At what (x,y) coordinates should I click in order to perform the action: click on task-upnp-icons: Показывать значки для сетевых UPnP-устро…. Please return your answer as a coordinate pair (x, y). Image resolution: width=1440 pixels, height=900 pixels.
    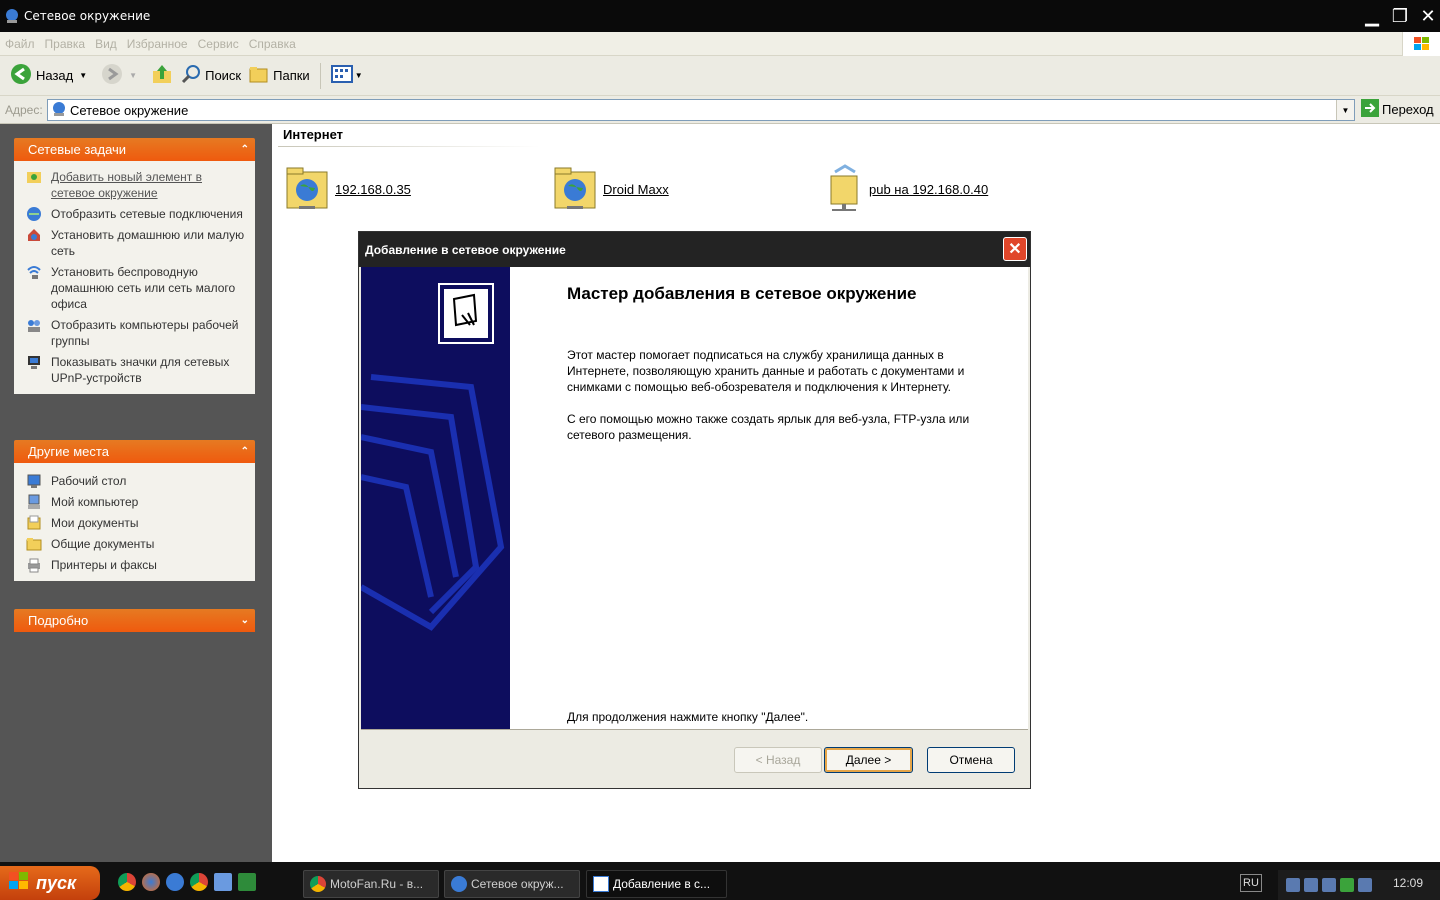
    Looking at the image, I should click on (136, 370).